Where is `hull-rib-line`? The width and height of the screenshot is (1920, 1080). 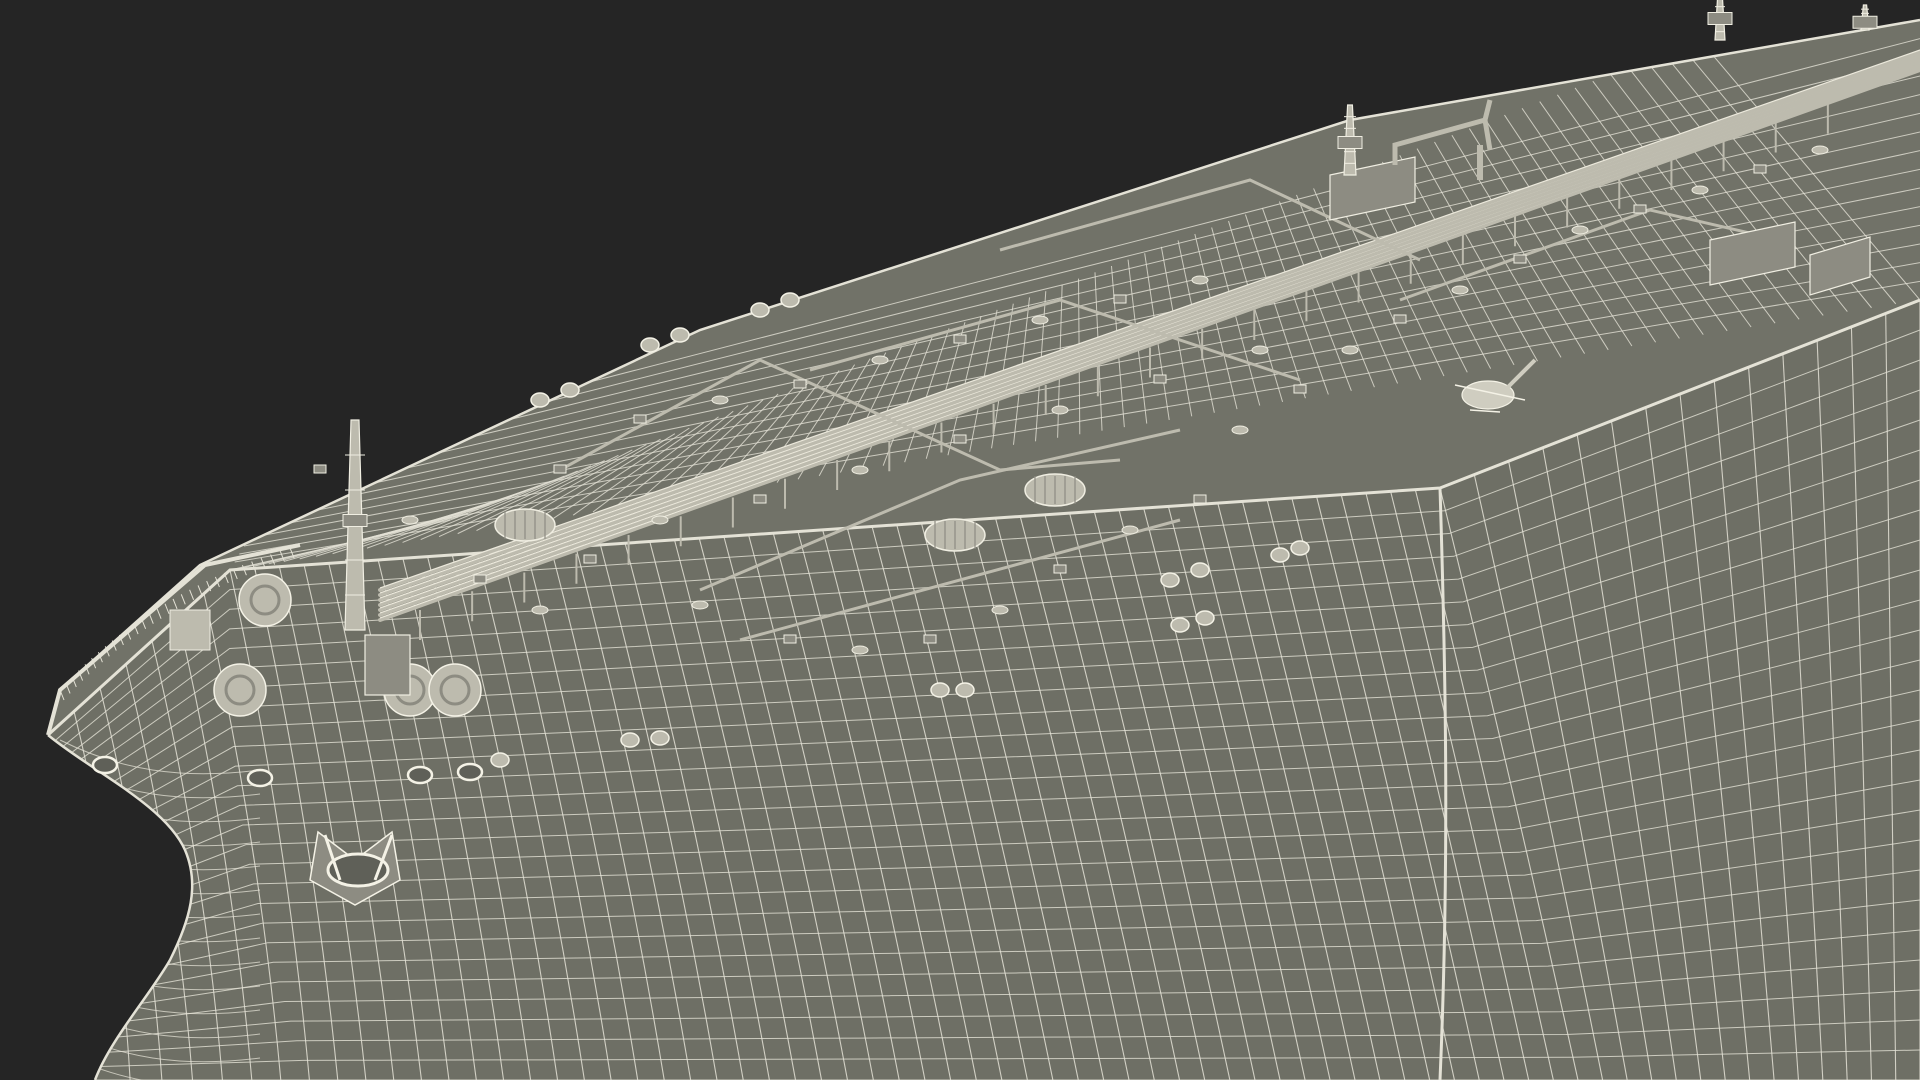 hull-rib-line is located at coordinates (72, 907).